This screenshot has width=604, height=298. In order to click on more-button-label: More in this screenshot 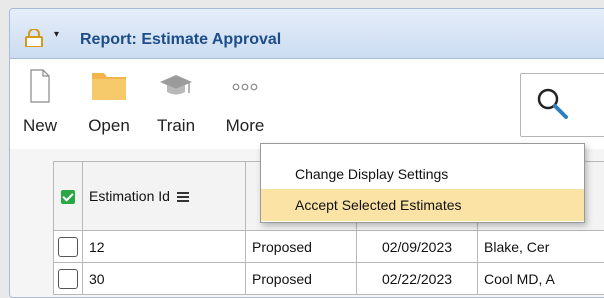, I will do `click(245, 126)`.